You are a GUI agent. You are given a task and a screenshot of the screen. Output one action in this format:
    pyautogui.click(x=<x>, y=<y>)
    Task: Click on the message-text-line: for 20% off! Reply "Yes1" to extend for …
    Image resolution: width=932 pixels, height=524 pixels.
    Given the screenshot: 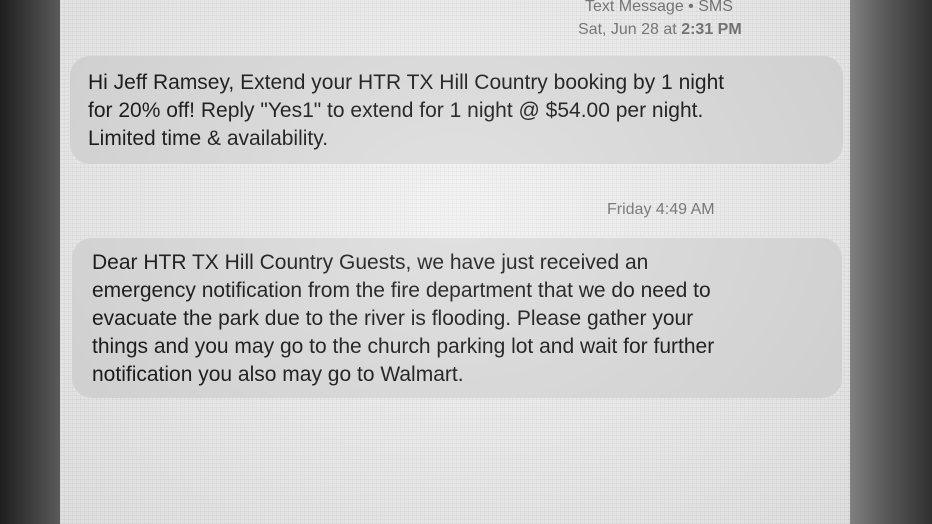 What is the action you would take?
    pyautogui.click(x=396, y=110)
    